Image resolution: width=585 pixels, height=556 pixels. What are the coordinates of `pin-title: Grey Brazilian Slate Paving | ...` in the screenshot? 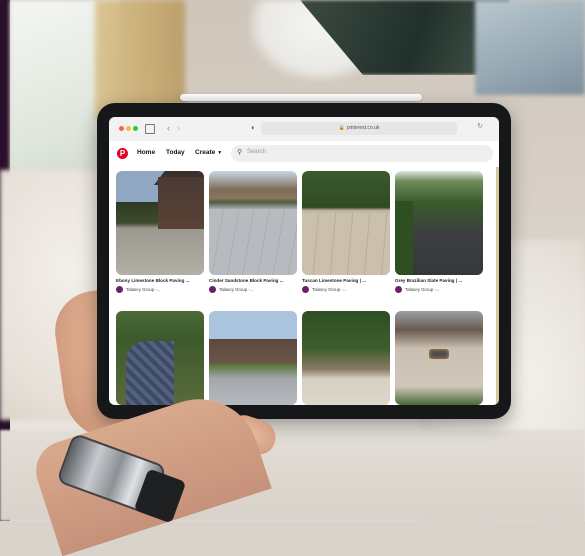 It's located at (439, 280).